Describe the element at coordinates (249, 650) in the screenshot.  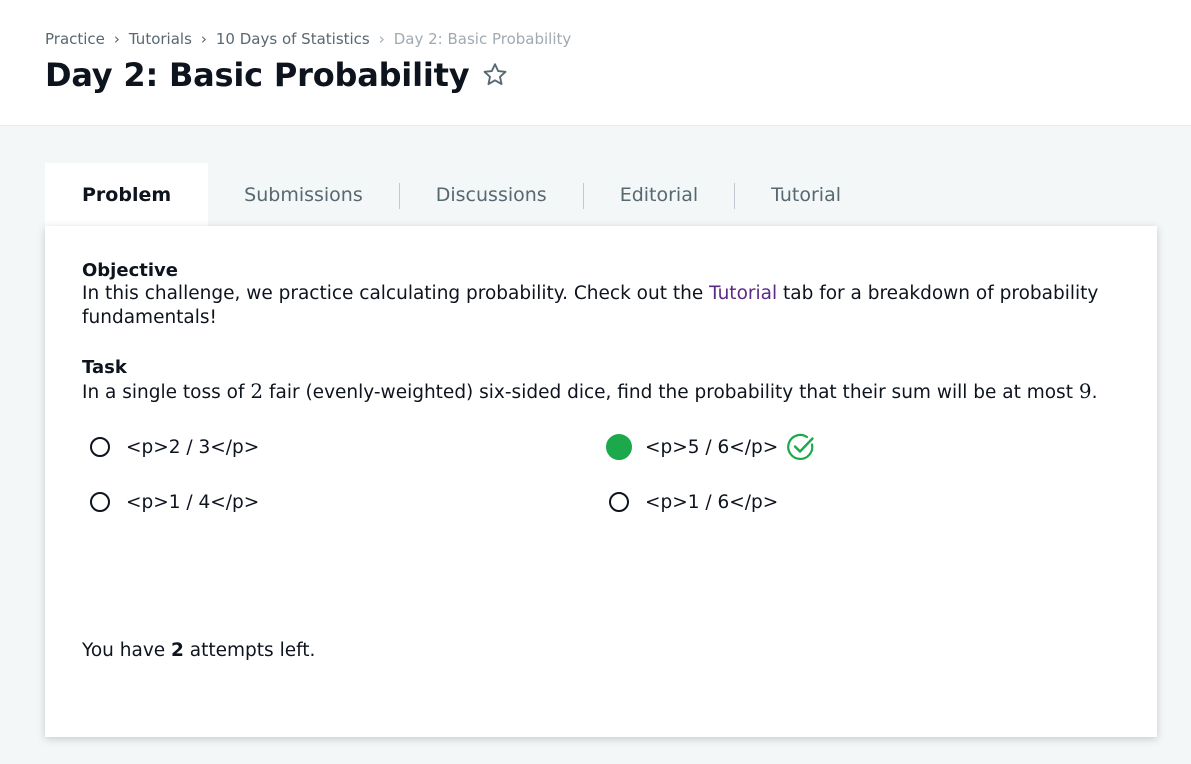
I see `attempts-after: attempts left.` at that location.